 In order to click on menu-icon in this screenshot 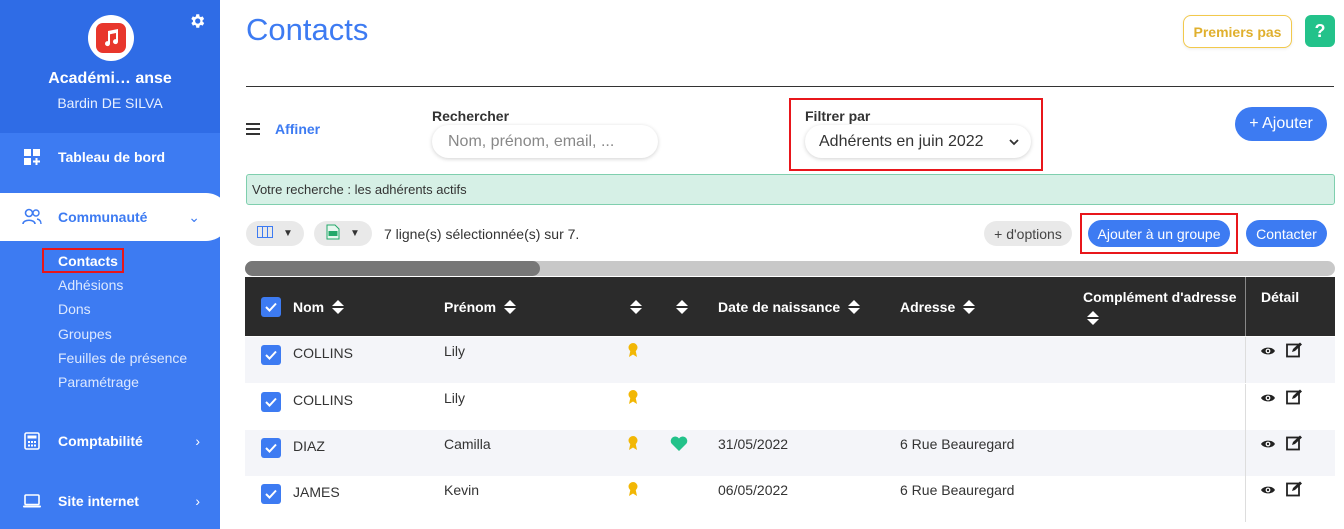, I will do `click(253, 129)`.